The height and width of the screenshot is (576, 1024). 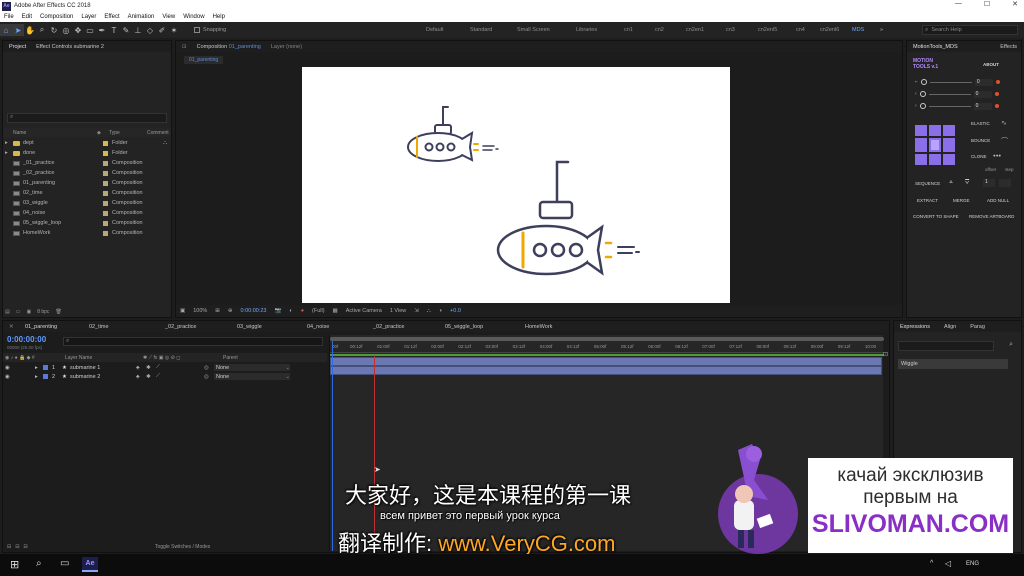 What do you see at coordinates (193, 341) in the screenshot?
I see `timeline-search-input: ⌕` at bounding box center [193, 341].